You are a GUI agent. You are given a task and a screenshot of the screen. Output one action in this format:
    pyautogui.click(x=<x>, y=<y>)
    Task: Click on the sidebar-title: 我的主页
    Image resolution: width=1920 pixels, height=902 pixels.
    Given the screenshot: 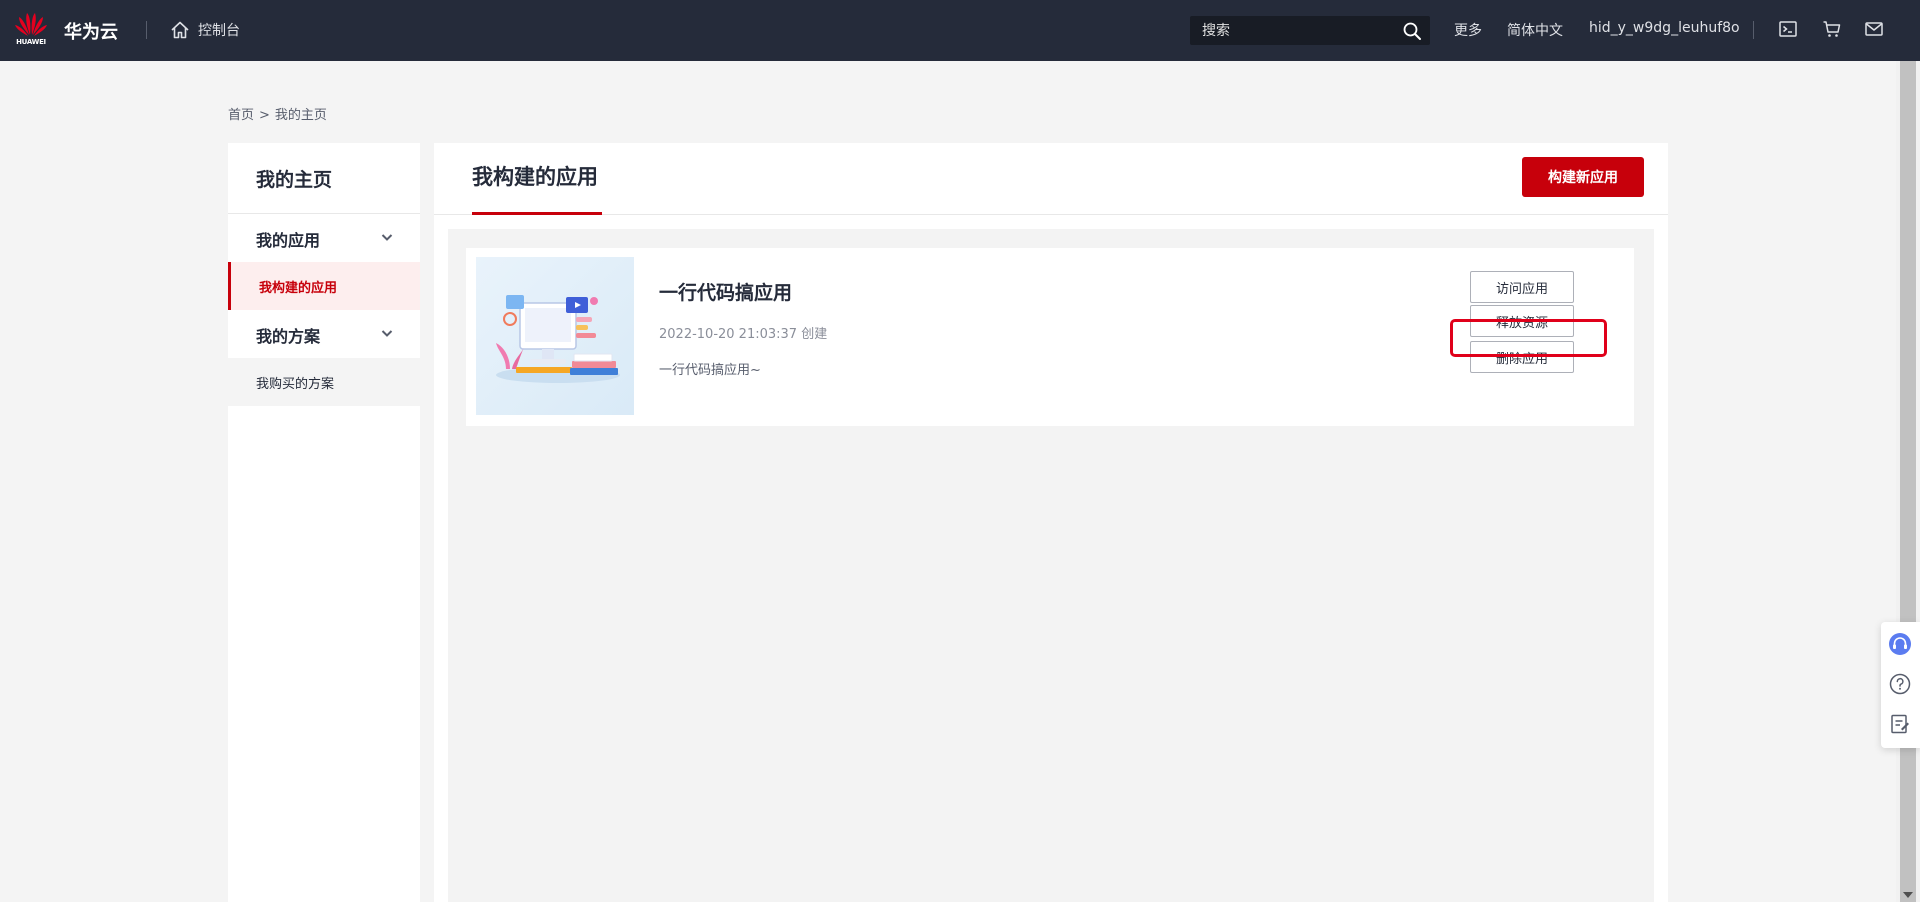 What is the action you would take?
    pyautogui.click(x=294, y=180)
    